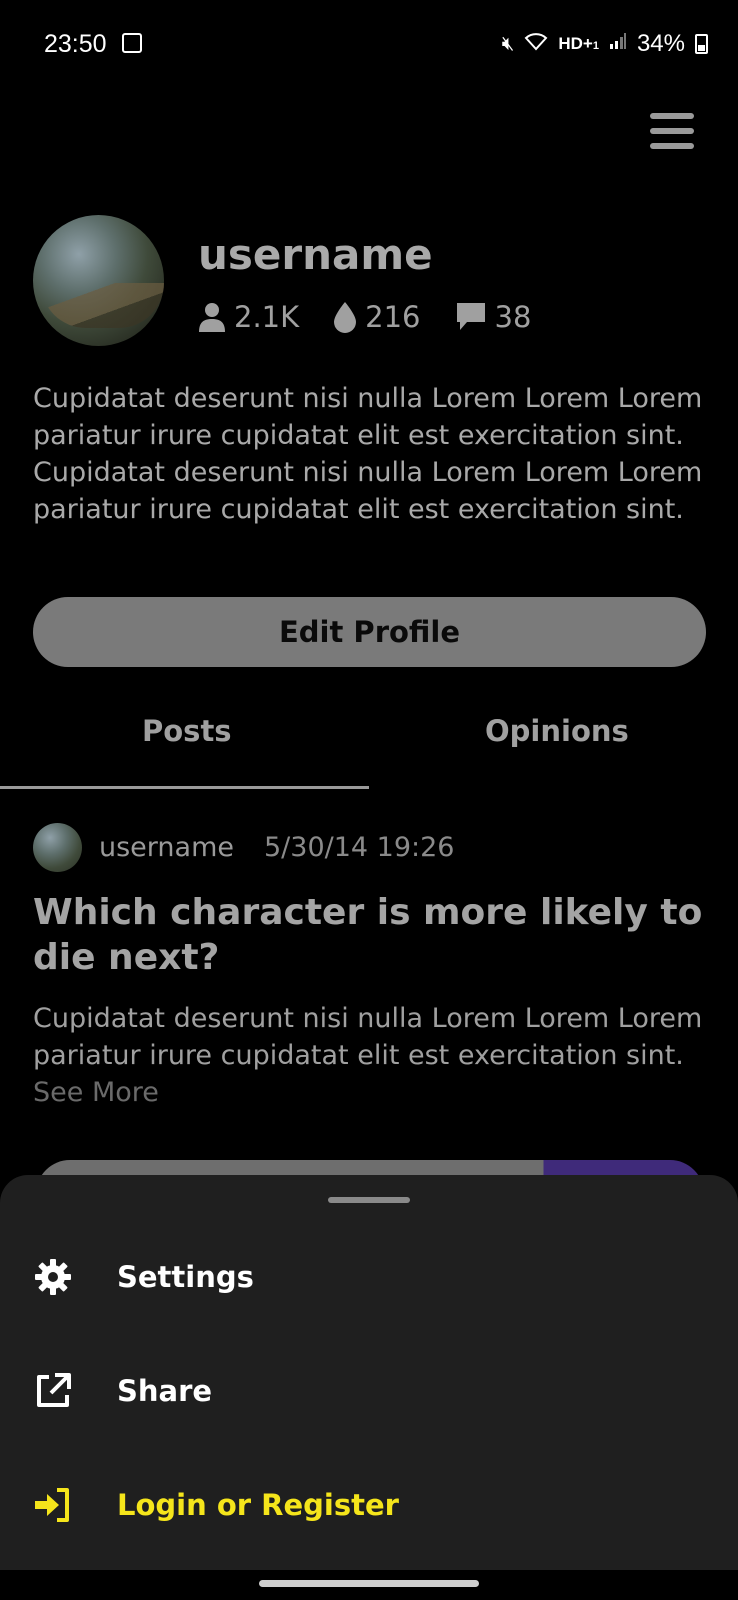 The height and width of the screenshot is (1600, 738). I want to click on profile-stats: 2.1K 216 38, so click(364, 317).